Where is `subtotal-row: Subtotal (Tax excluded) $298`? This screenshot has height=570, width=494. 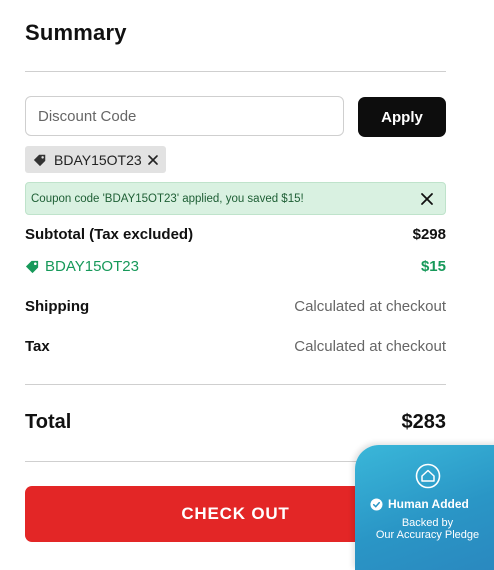
subtotal-row: Subtotal (Tax excluded) $298 is located at coordinates (235, 234).